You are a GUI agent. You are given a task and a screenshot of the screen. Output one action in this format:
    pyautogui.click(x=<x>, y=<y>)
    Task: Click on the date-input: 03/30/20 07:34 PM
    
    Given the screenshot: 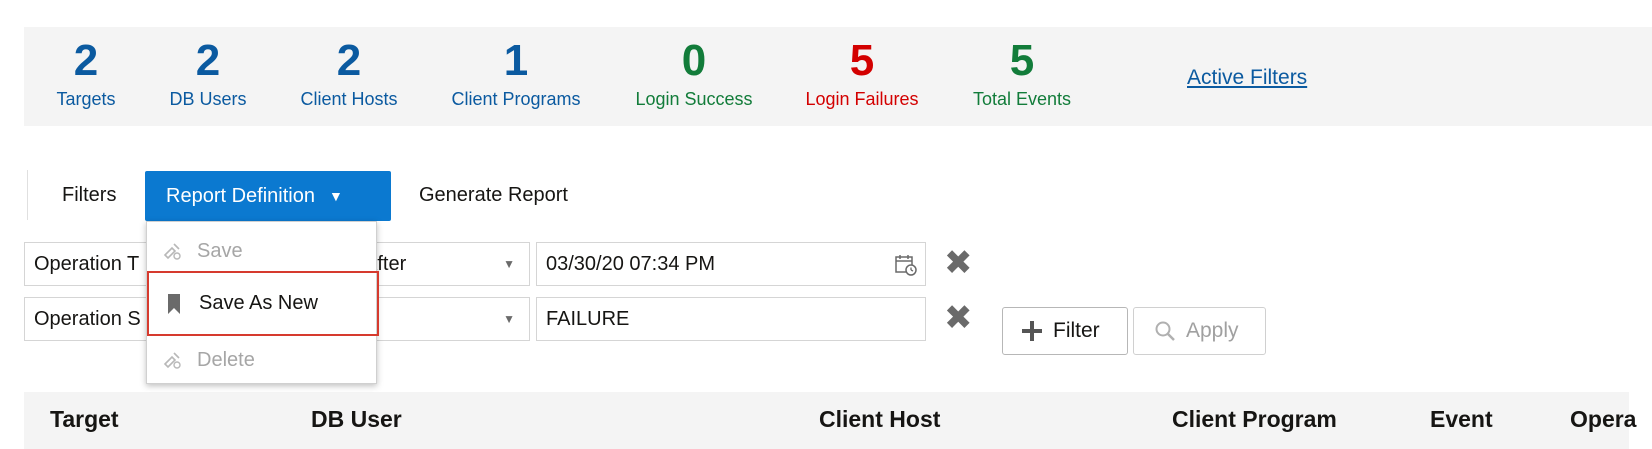 What is the action you would take?
    pyautogui.click(x=731, y=264)
    